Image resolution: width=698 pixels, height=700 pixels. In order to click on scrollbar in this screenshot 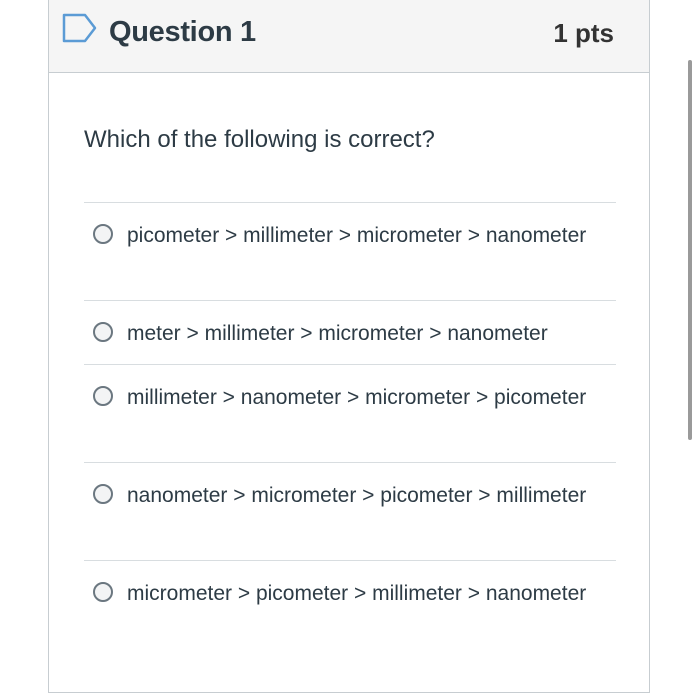, I will do `click(690, 250)`.